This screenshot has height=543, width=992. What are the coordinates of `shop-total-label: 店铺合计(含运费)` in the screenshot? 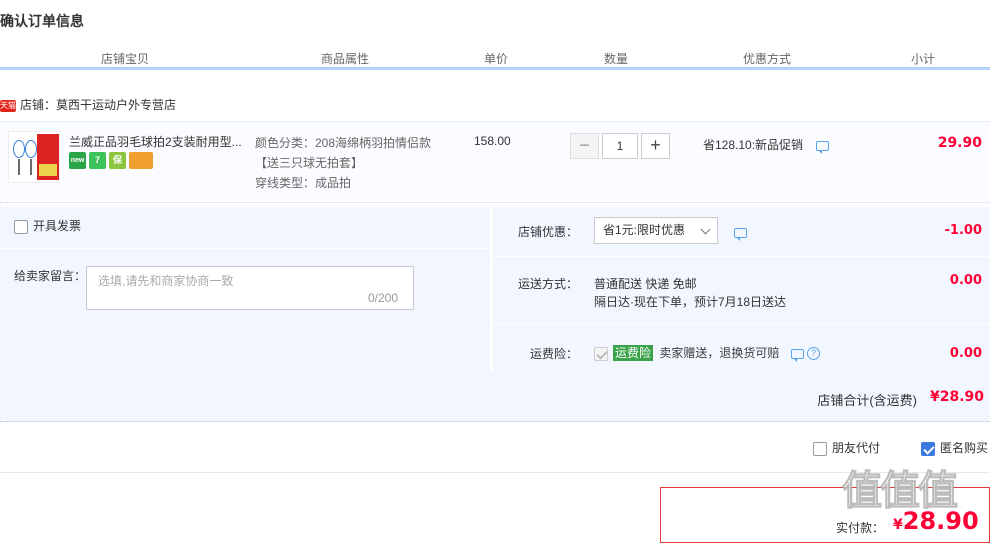 It's located at (867, 400).